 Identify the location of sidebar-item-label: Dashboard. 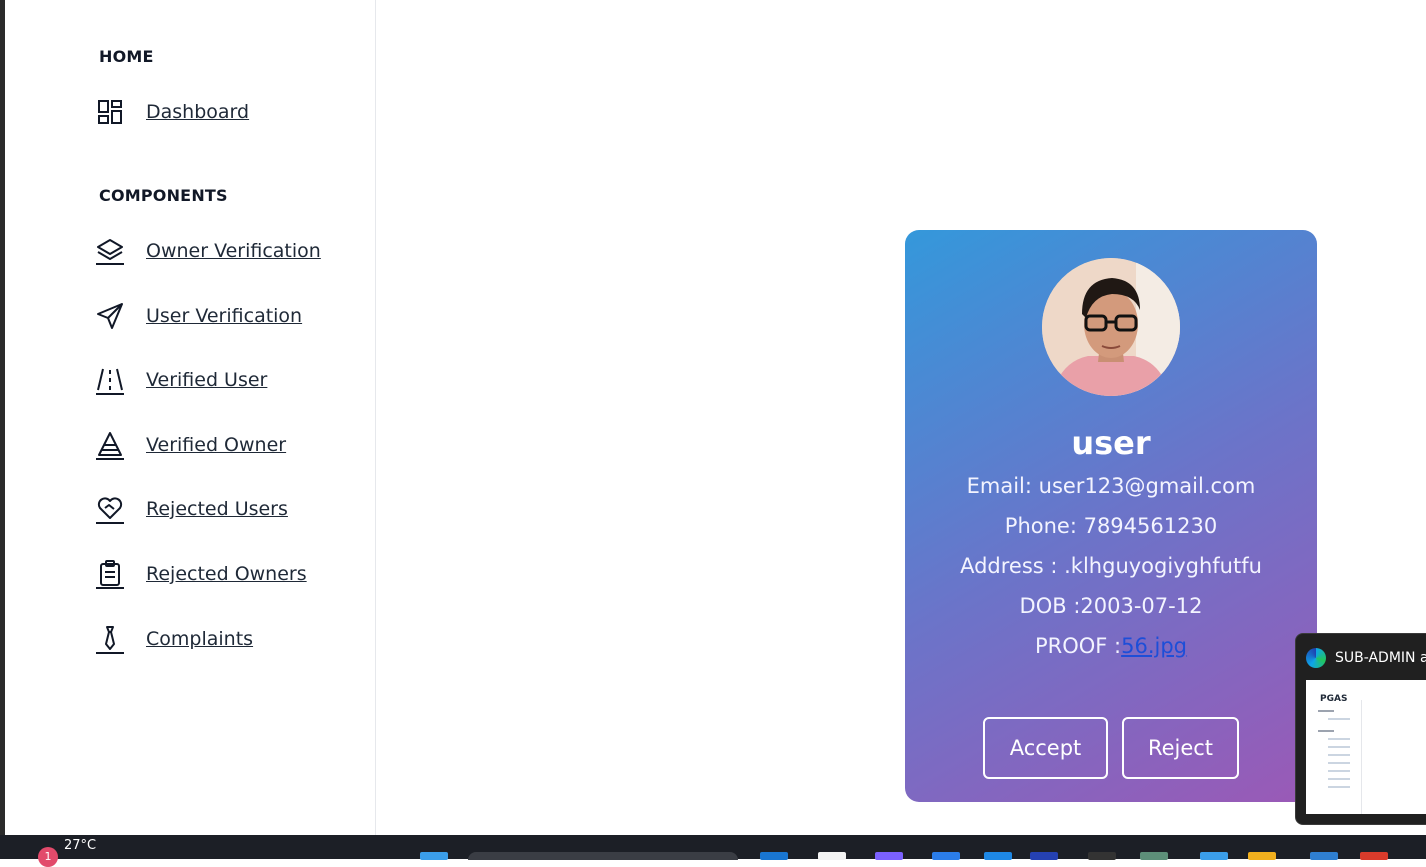
(198, 112).